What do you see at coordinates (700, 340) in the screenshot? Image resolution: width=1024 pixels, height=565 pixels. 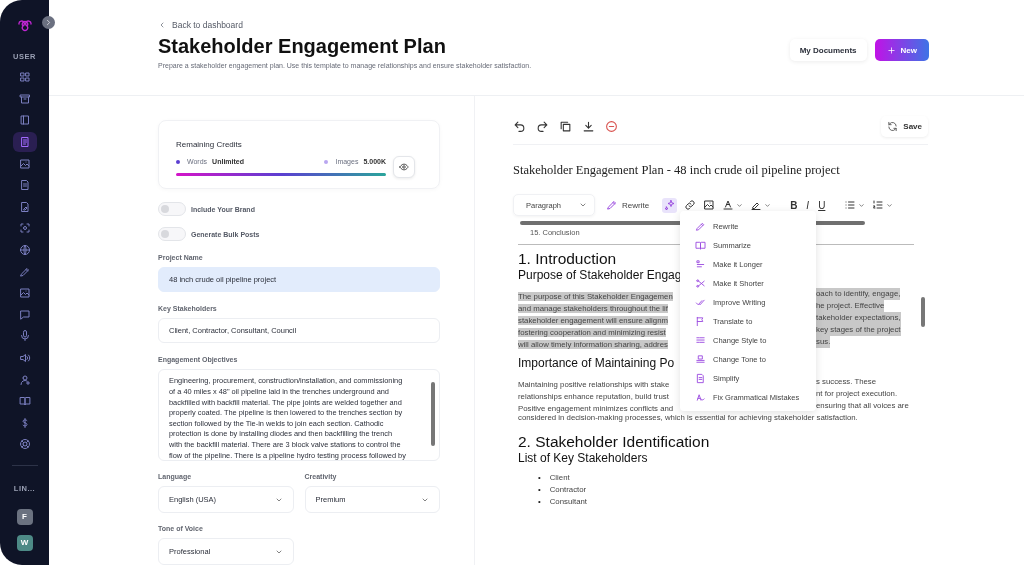 I see `style-icon` at bounding box center [700, 340].